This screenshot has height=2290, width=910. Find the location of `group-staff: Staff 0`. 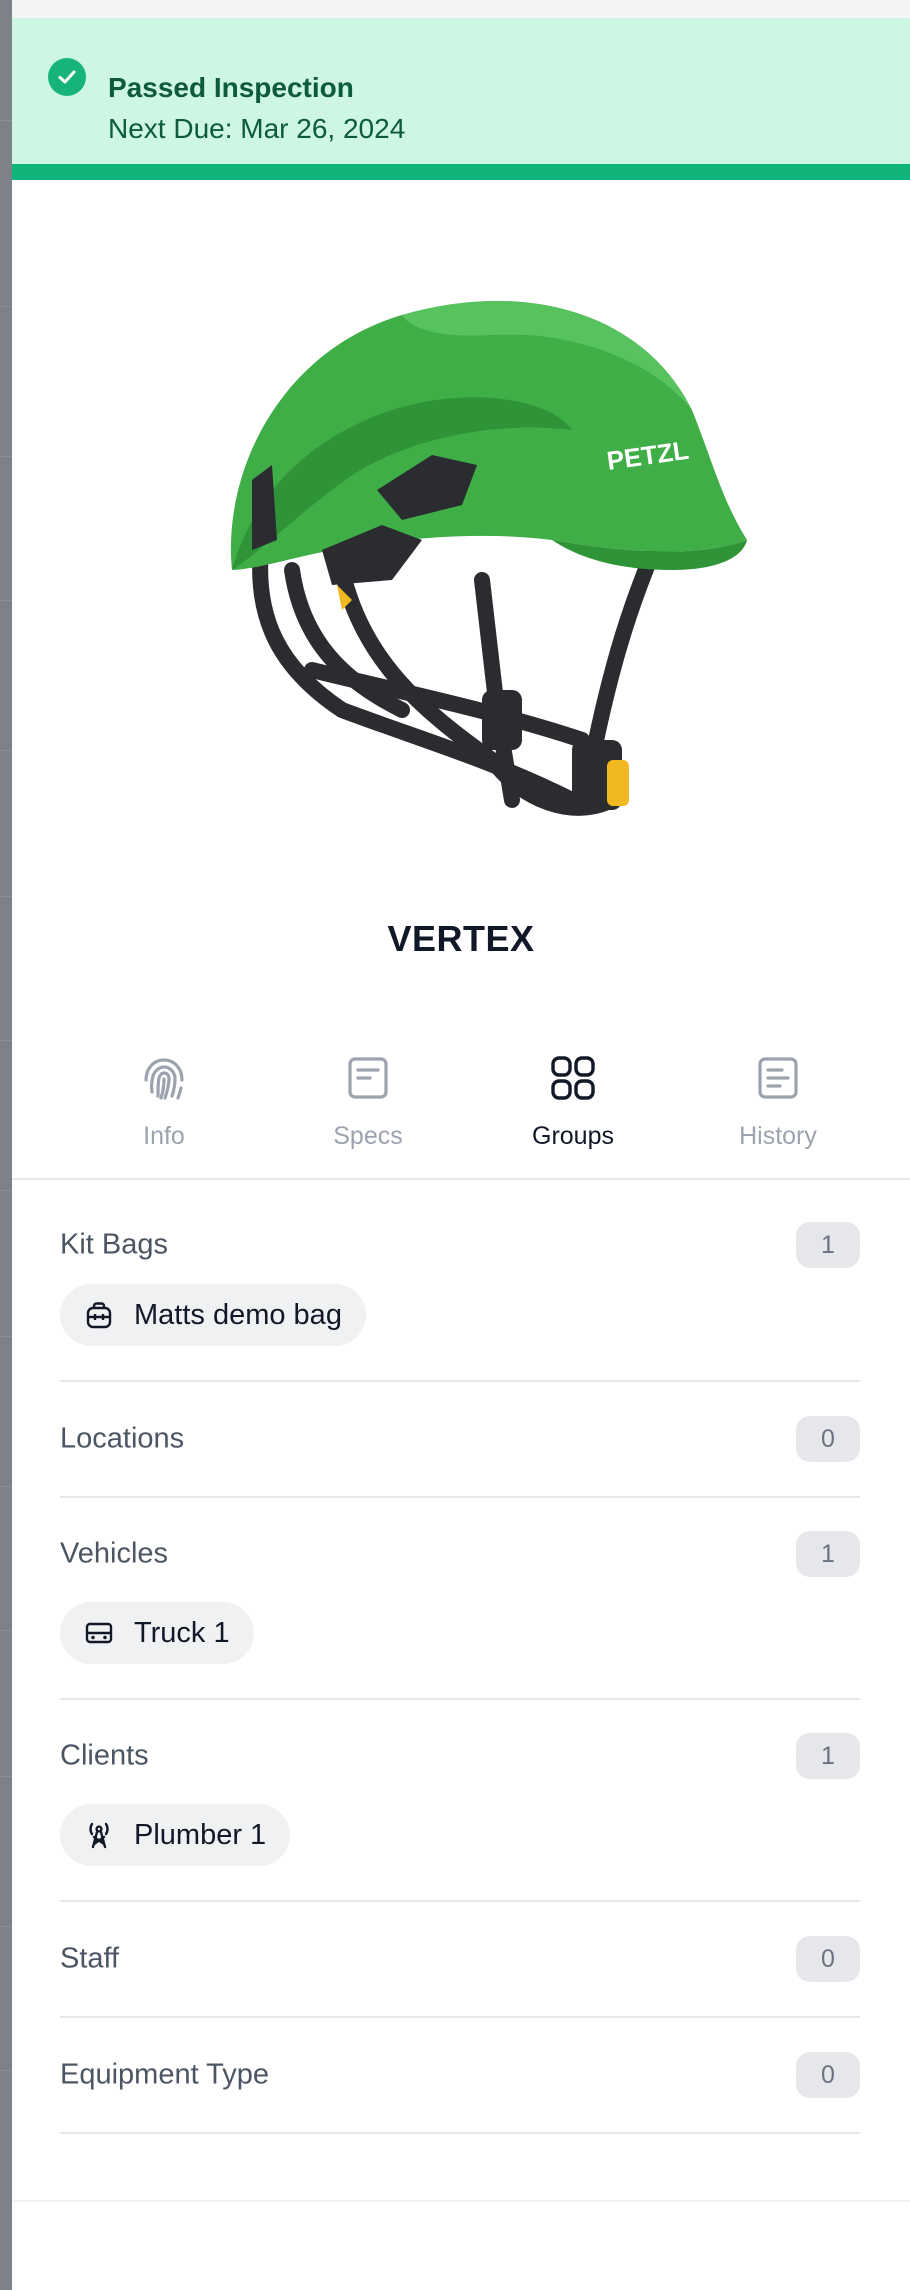

group-staff: Staff 0 is located at coordinates (460, 1960).